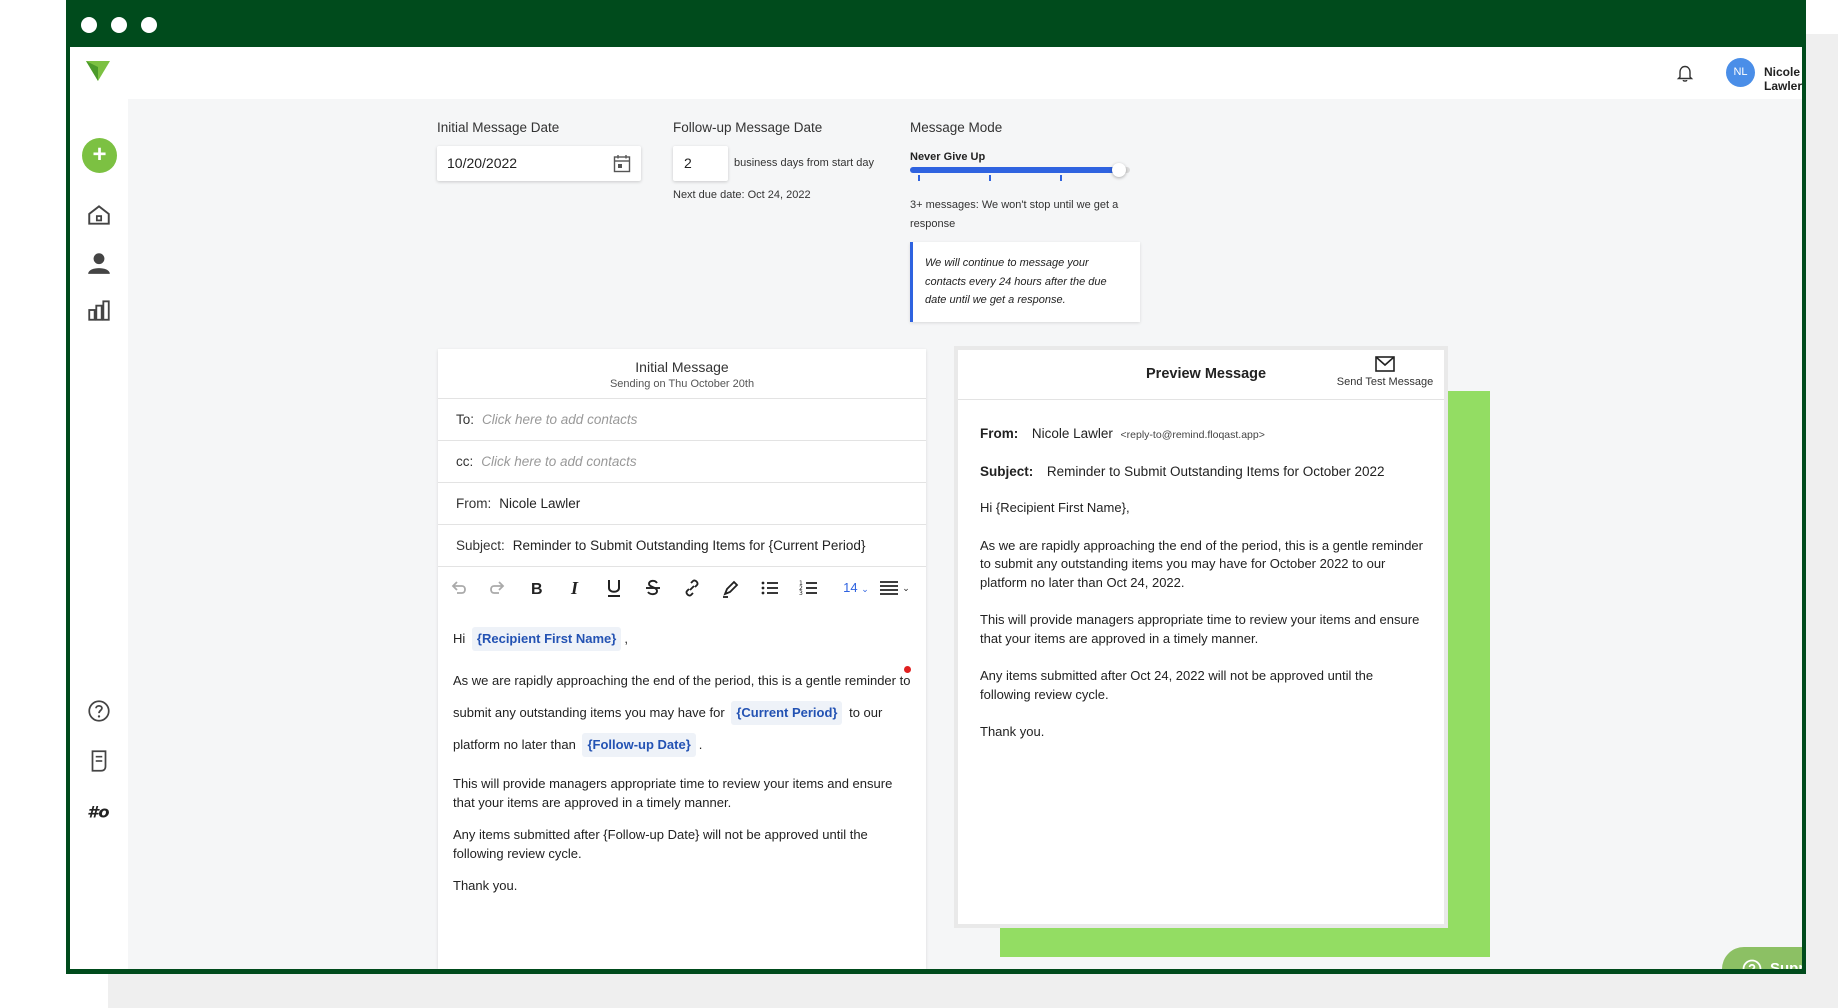 This screenshot has height=1008, width=1838. What do you see at coordinates (682, 462) in the screenshot?
I see `cc-field: cc: Click here to add contacts` at bounding box center [682, 462].